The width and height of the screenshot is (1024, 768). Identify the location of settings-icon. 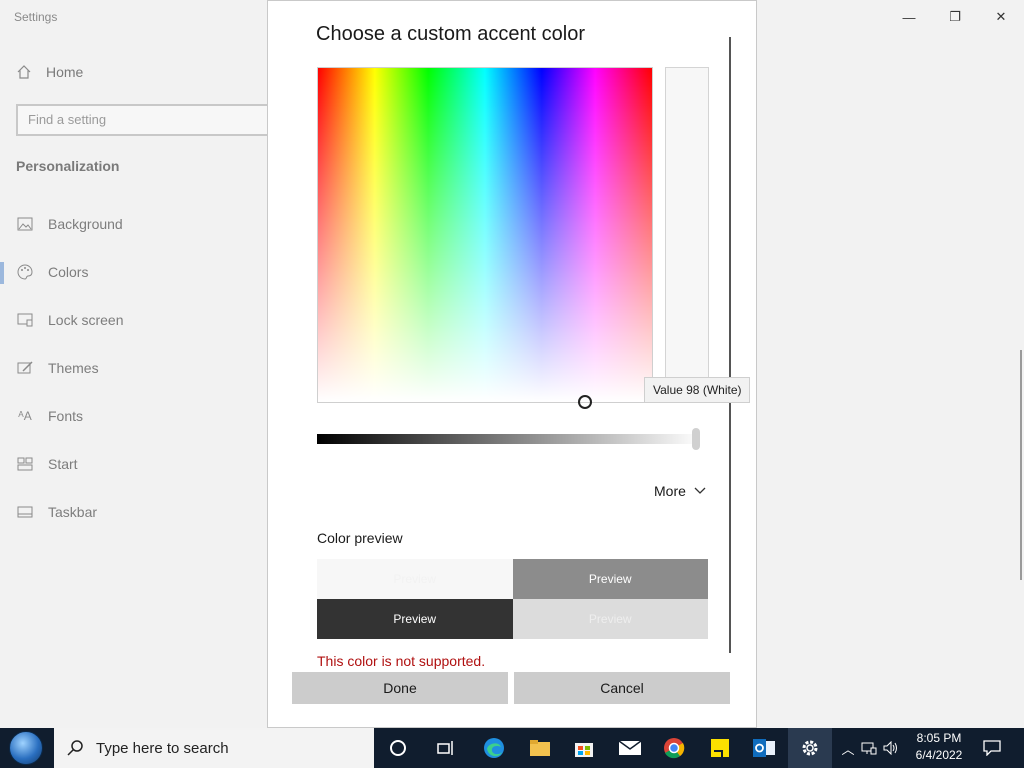
(810, 748).